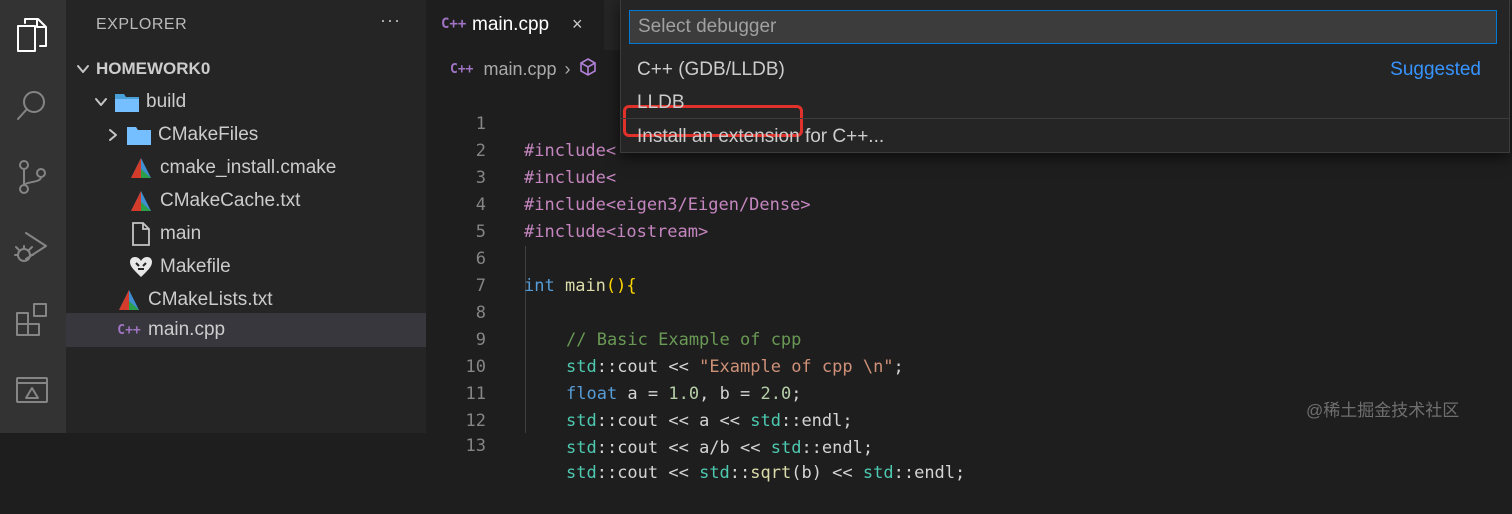 This screenshot has height=514, width=1512. What do you see at coordinates (181, 233) in the screenshot?
I see `tree-item-label: main` at bounding box center [181, 233].